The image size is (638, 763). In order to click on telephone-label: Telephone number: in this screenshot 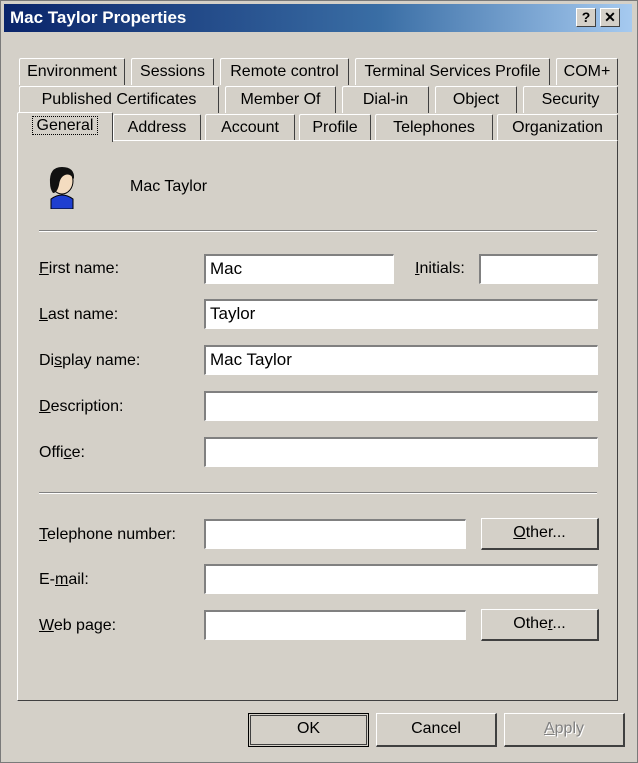, I will do `click(107, 534)`.